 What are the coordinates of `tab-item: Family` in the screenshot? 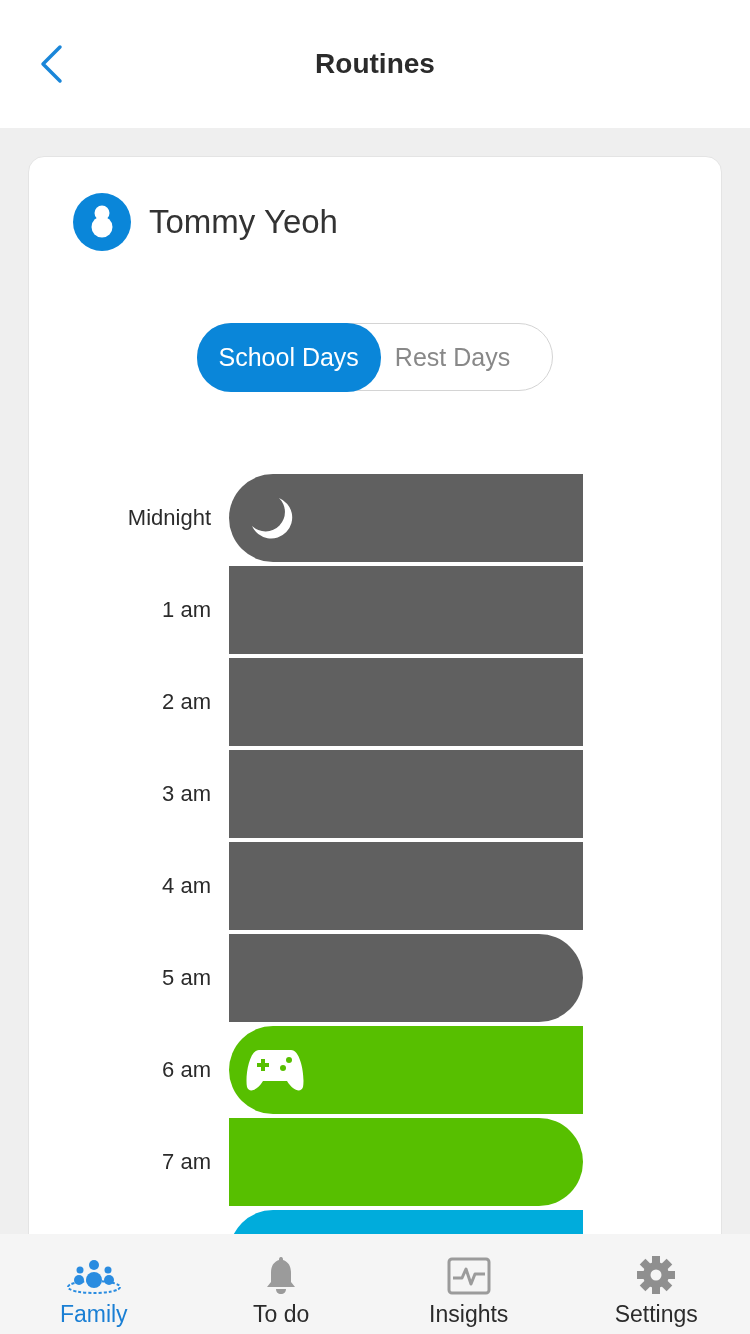 It's located at (94, 1284).